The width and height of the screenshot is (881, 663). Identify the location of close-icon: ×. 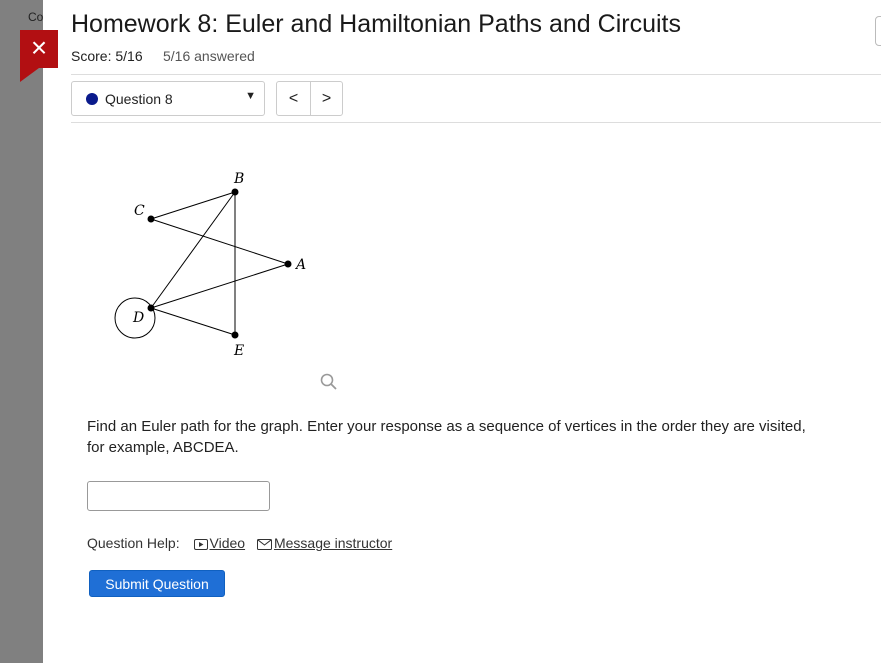
(39, 47).